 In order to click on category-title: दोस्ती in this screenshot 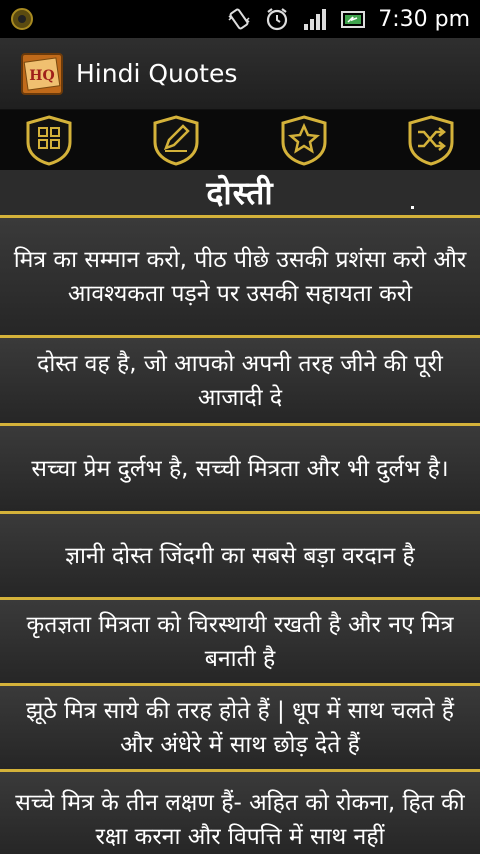, I will do `click(240, 193)`.